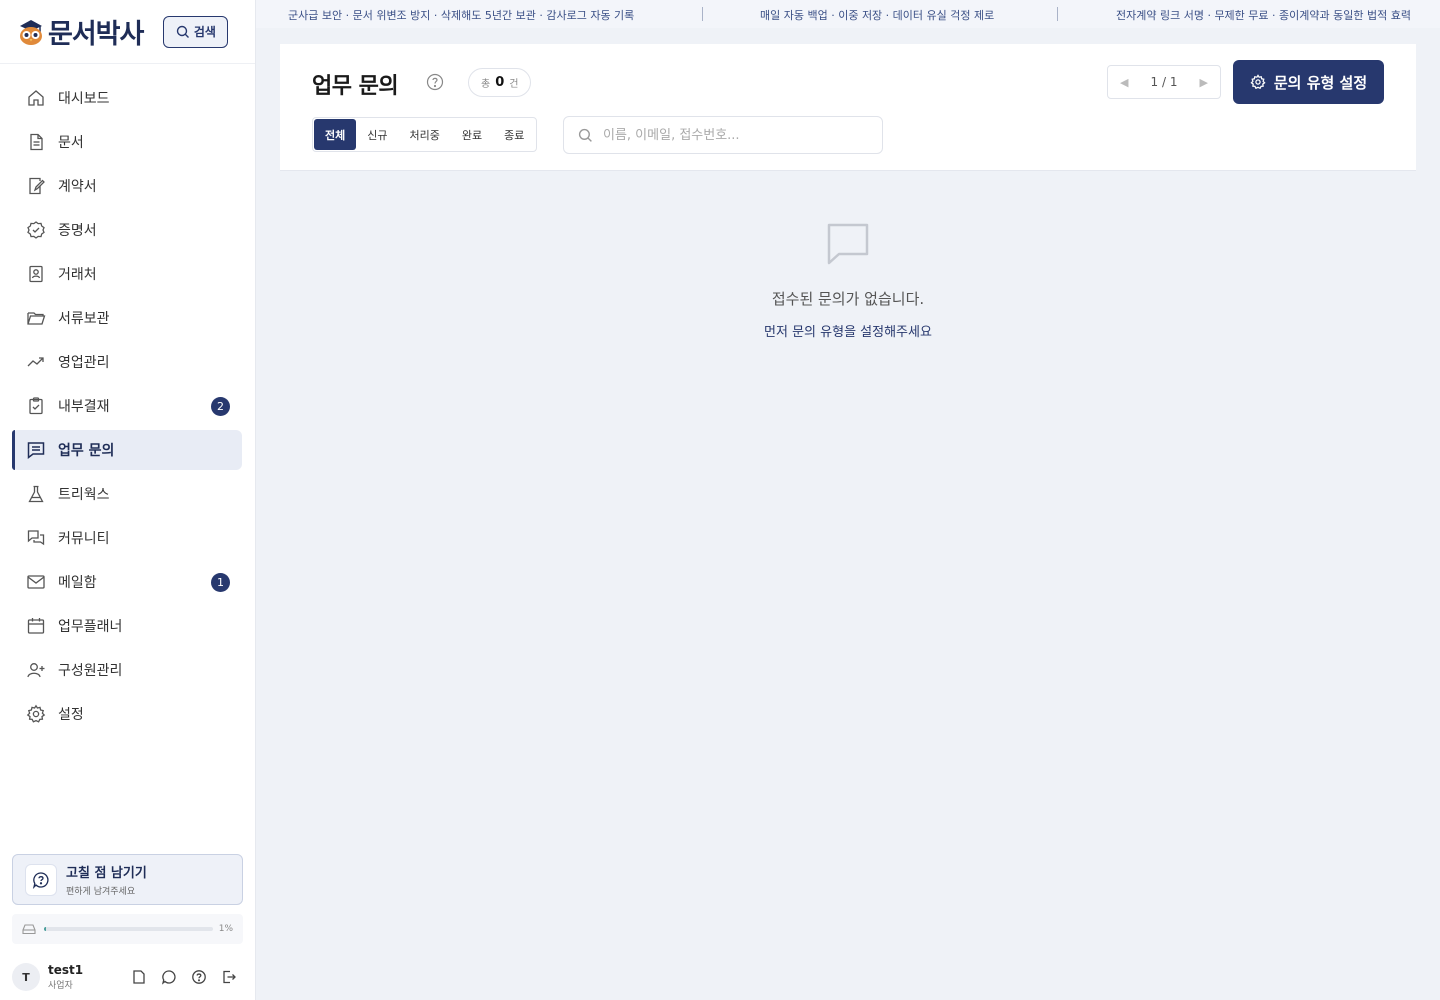 The image size is (1440, 1000). I want to click on empty-message-icon, so click(848, 244).